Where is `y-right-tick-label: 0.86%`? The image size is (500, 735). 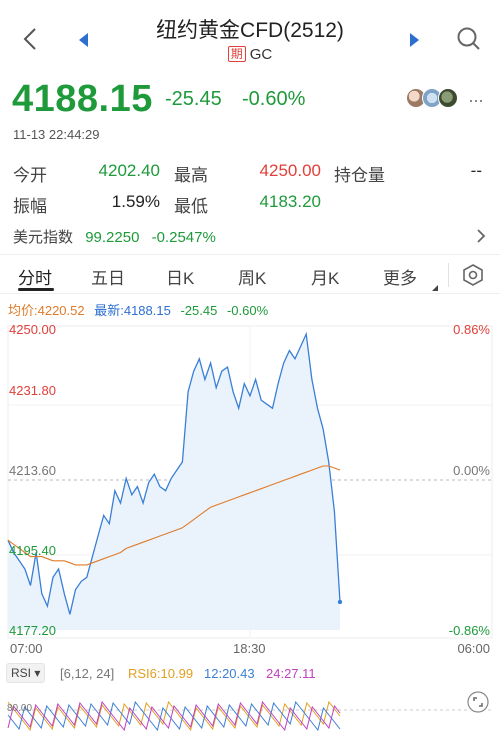 y-right-tick-label: 0.86% is located at coordinates (471, 329).